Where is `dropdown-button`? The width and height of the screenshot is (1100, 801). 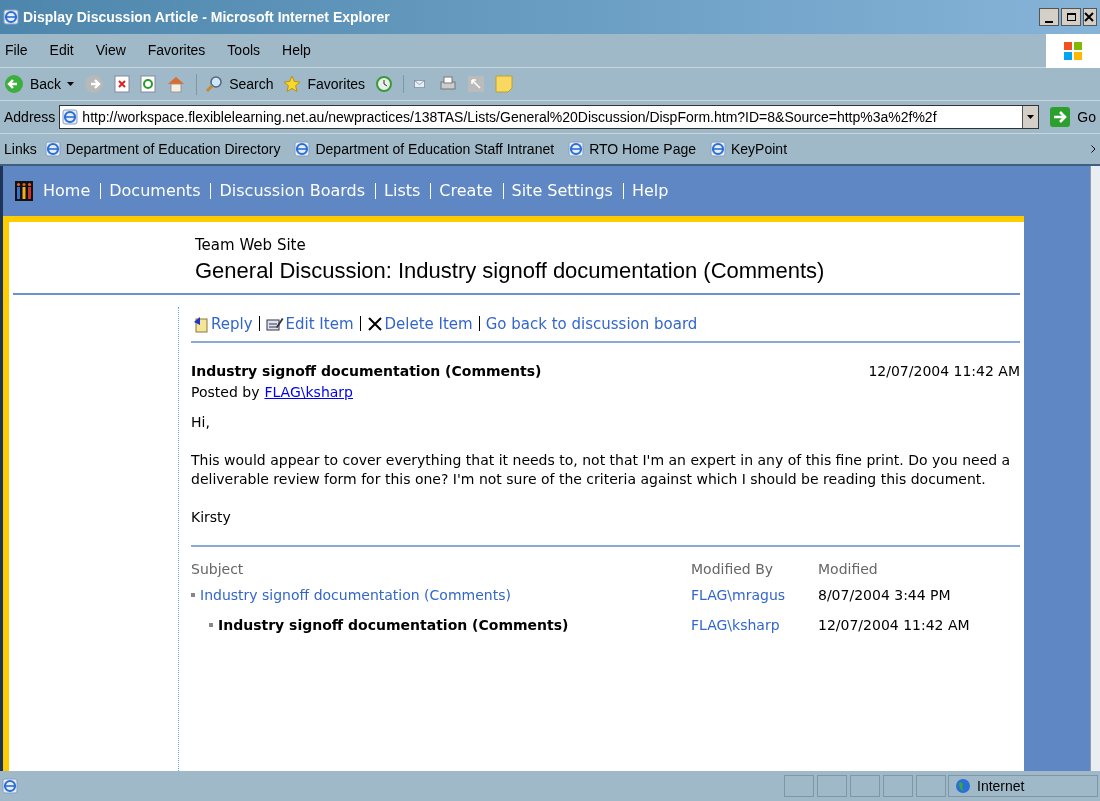
dropdown-button is located at coordinates (1030, 117).